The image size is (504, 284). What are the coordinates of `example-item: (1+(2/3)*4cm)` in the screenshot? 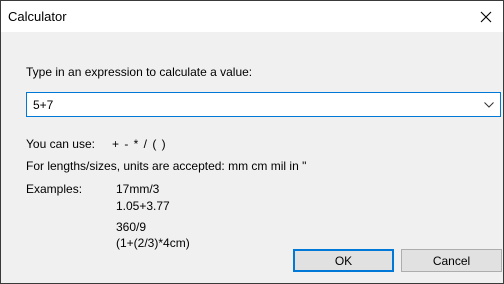 It's located at (153, 243).